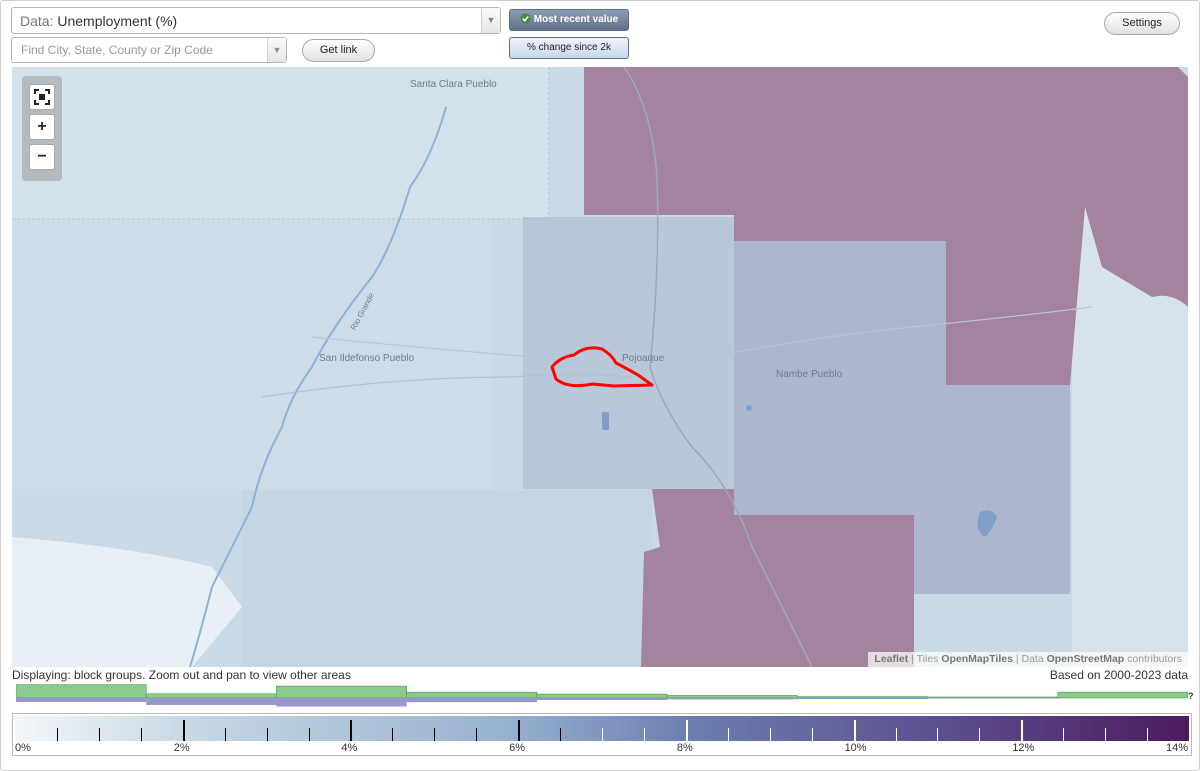 The image size is (1200, 771). I want to click on checkmark-icon, so click(525, 18).